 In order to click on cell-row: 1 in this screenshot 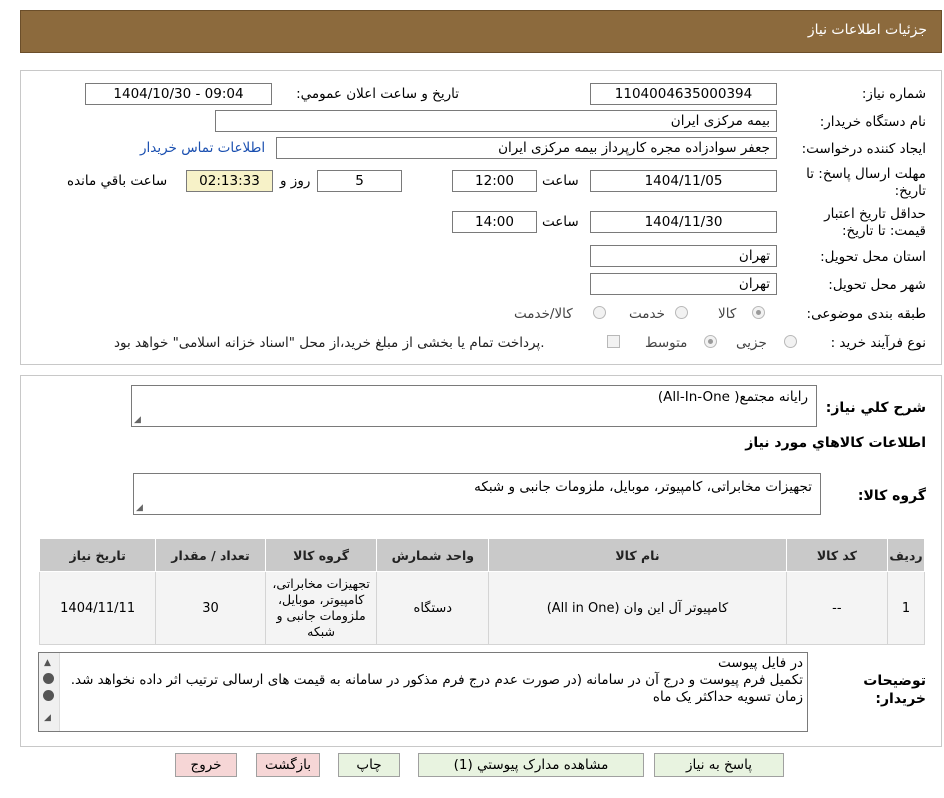, I will do `click(906, 608)`.